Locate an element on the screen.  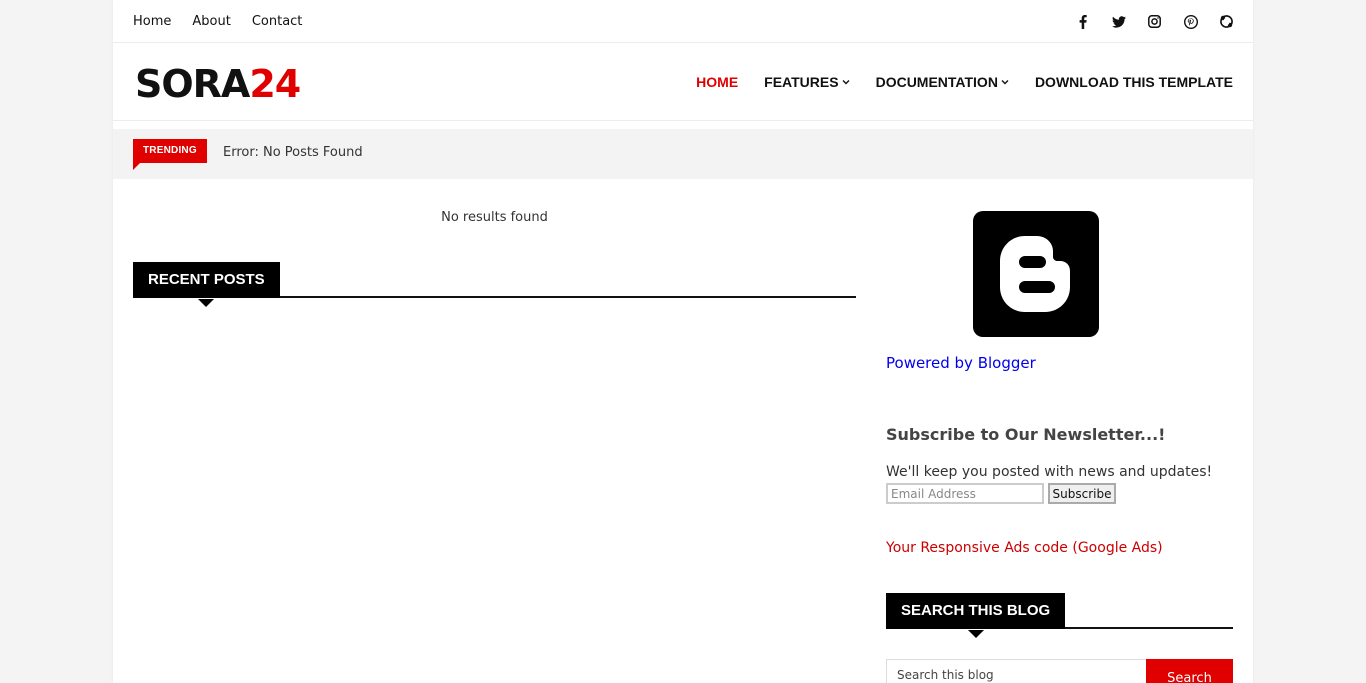
twitter-icon is located at coordinates (1118, 21).